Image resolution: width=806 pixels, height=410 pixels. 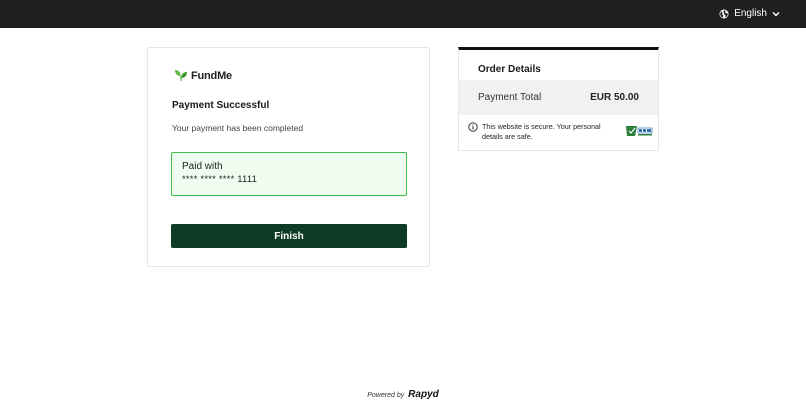 I want to click on language-label: English, so click(x=750, y=13).